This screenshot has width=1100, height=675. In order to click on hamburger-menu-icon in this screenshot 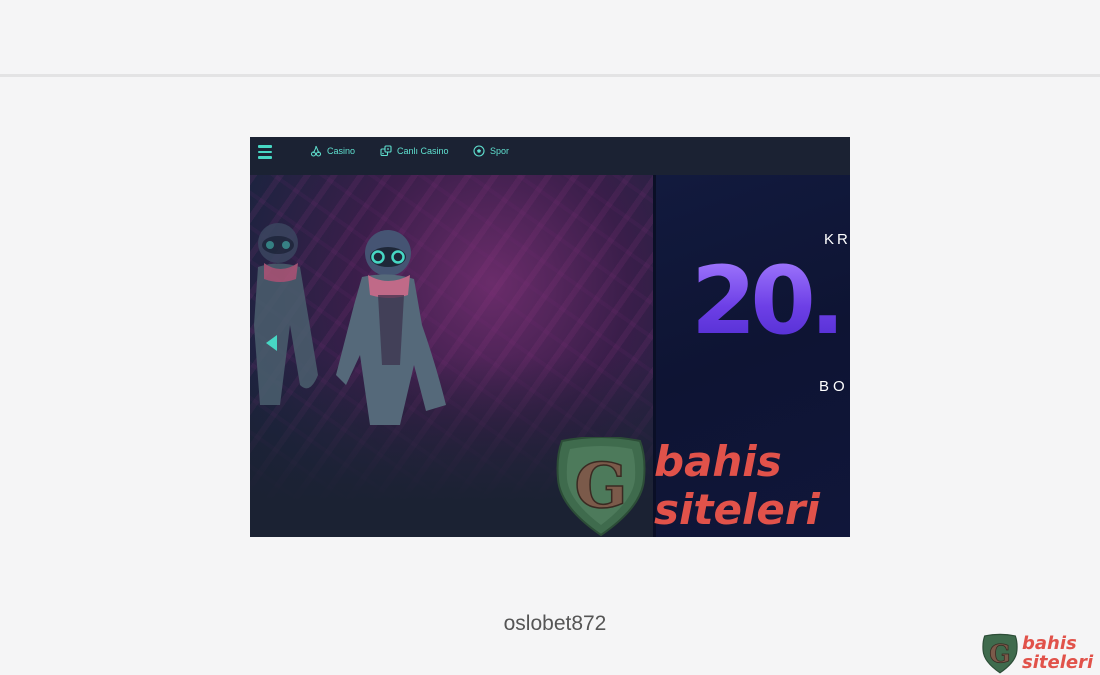, I will do `click(265, 152)`.